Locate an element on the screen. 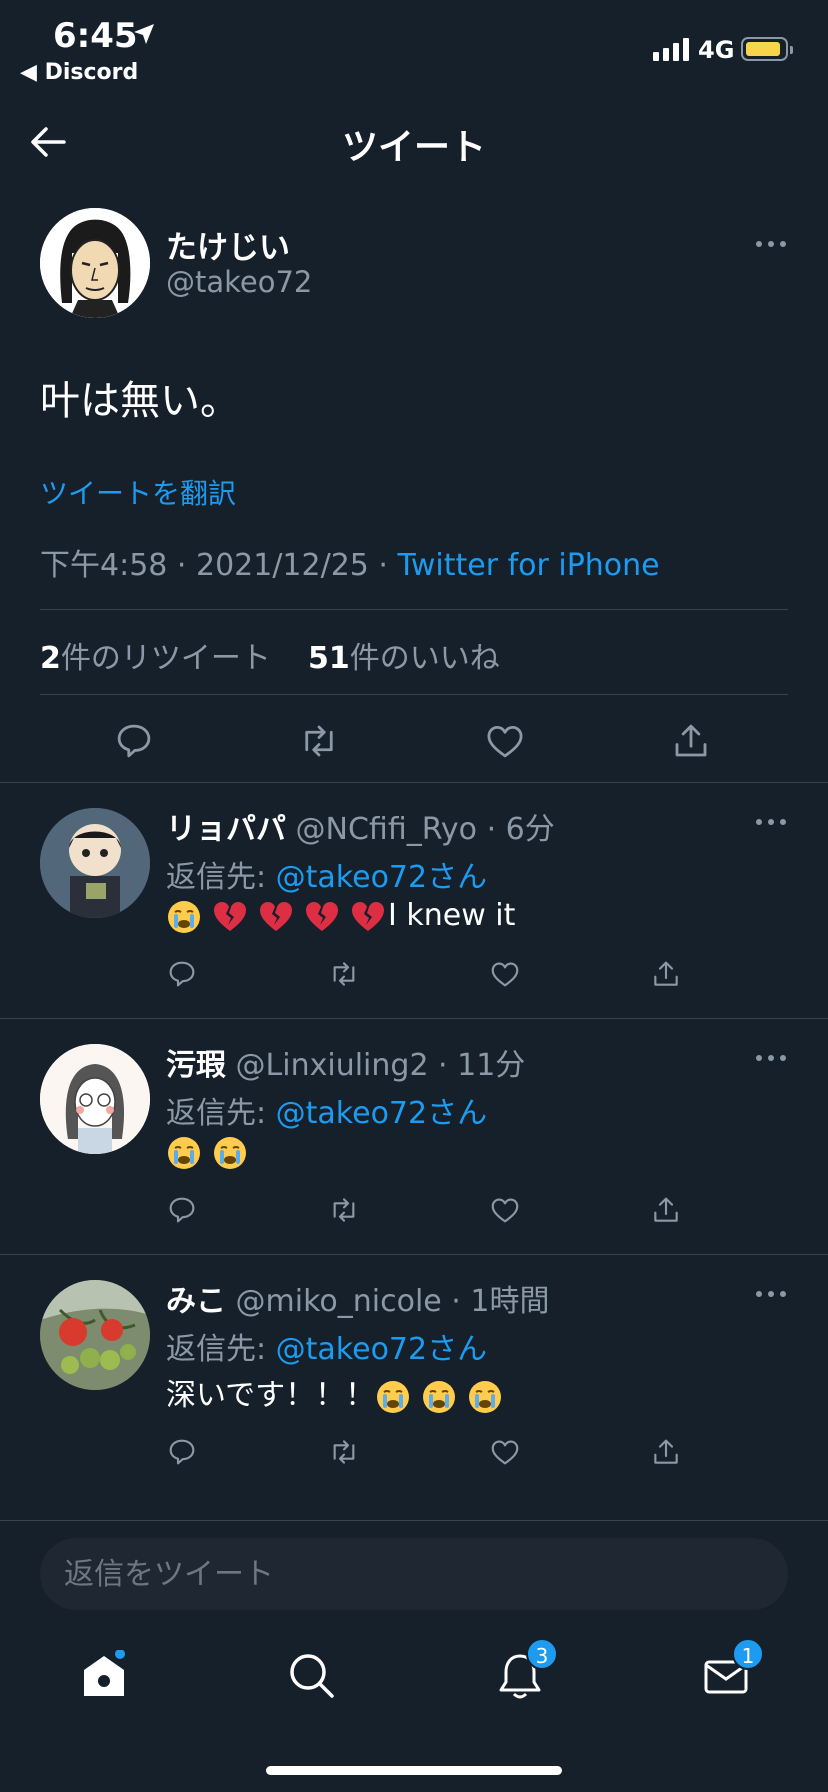 This screenshot has width=828, height=1792. tweet-source-link: Twitter for iPhone is located at coordinates (529, 565).